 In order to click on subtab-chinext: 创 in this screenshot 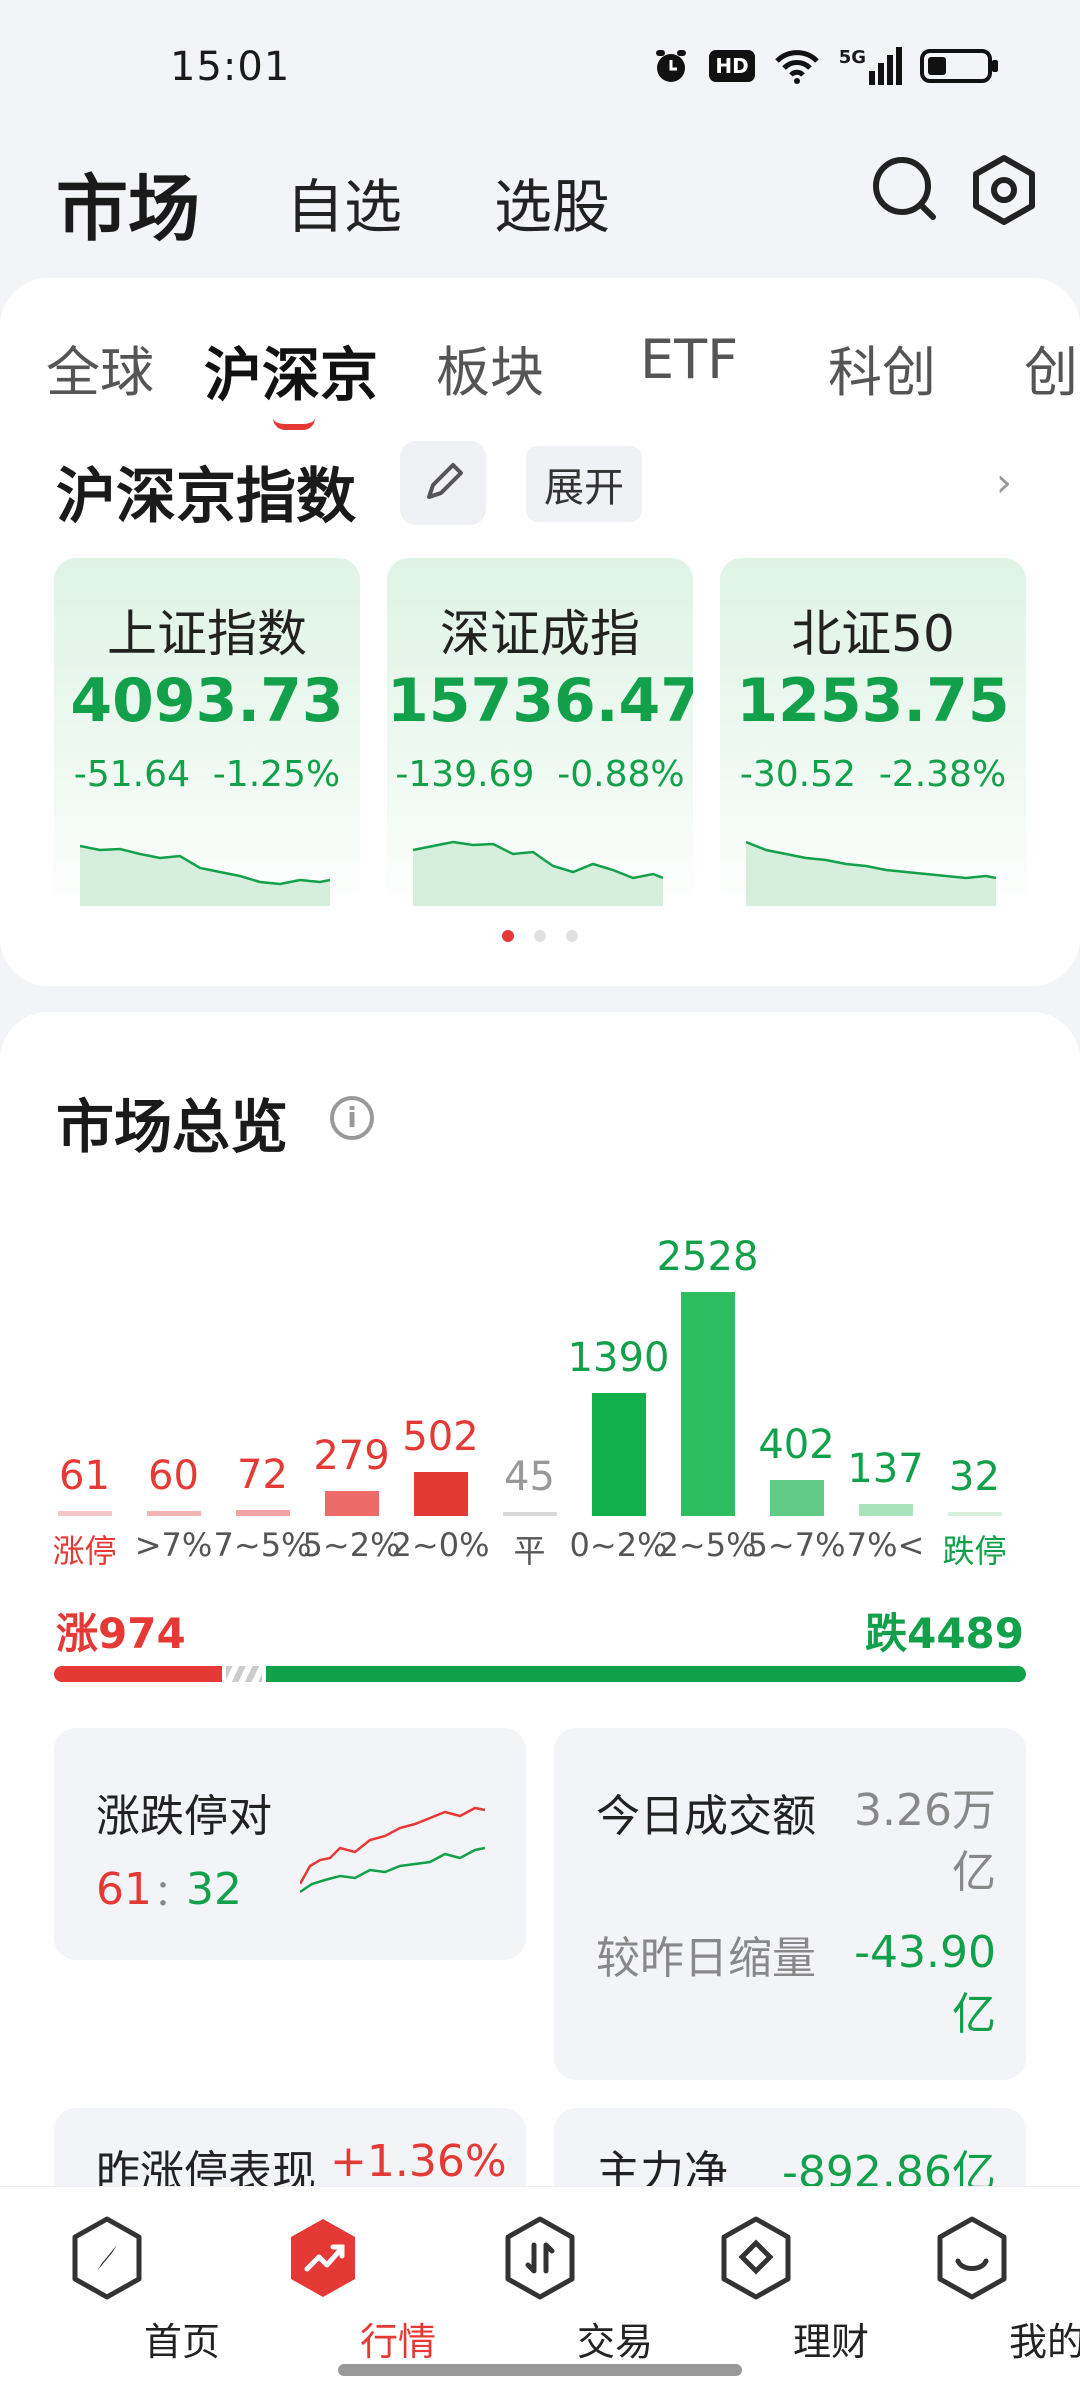, I will do `click(1051, 367)`.